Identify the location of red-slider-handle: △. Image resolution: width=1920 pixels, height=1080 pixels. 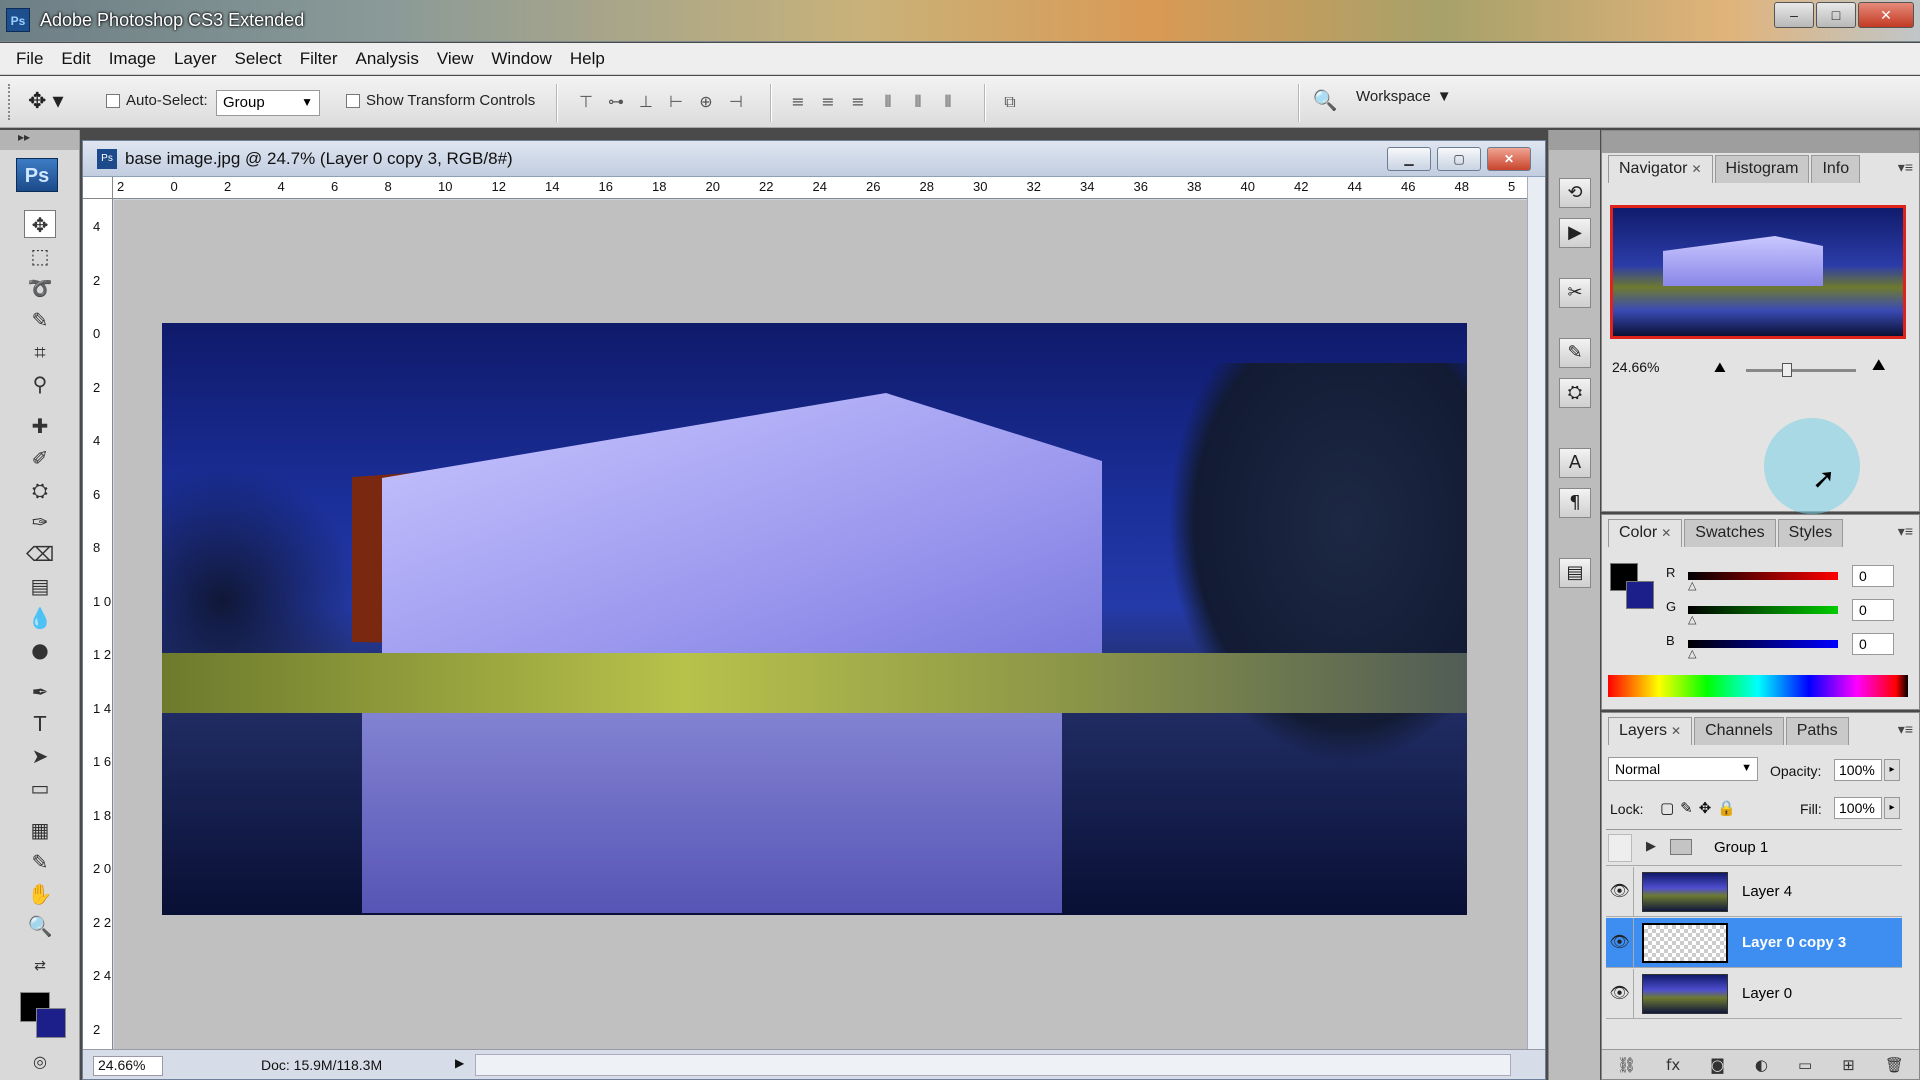
(1692, 585).